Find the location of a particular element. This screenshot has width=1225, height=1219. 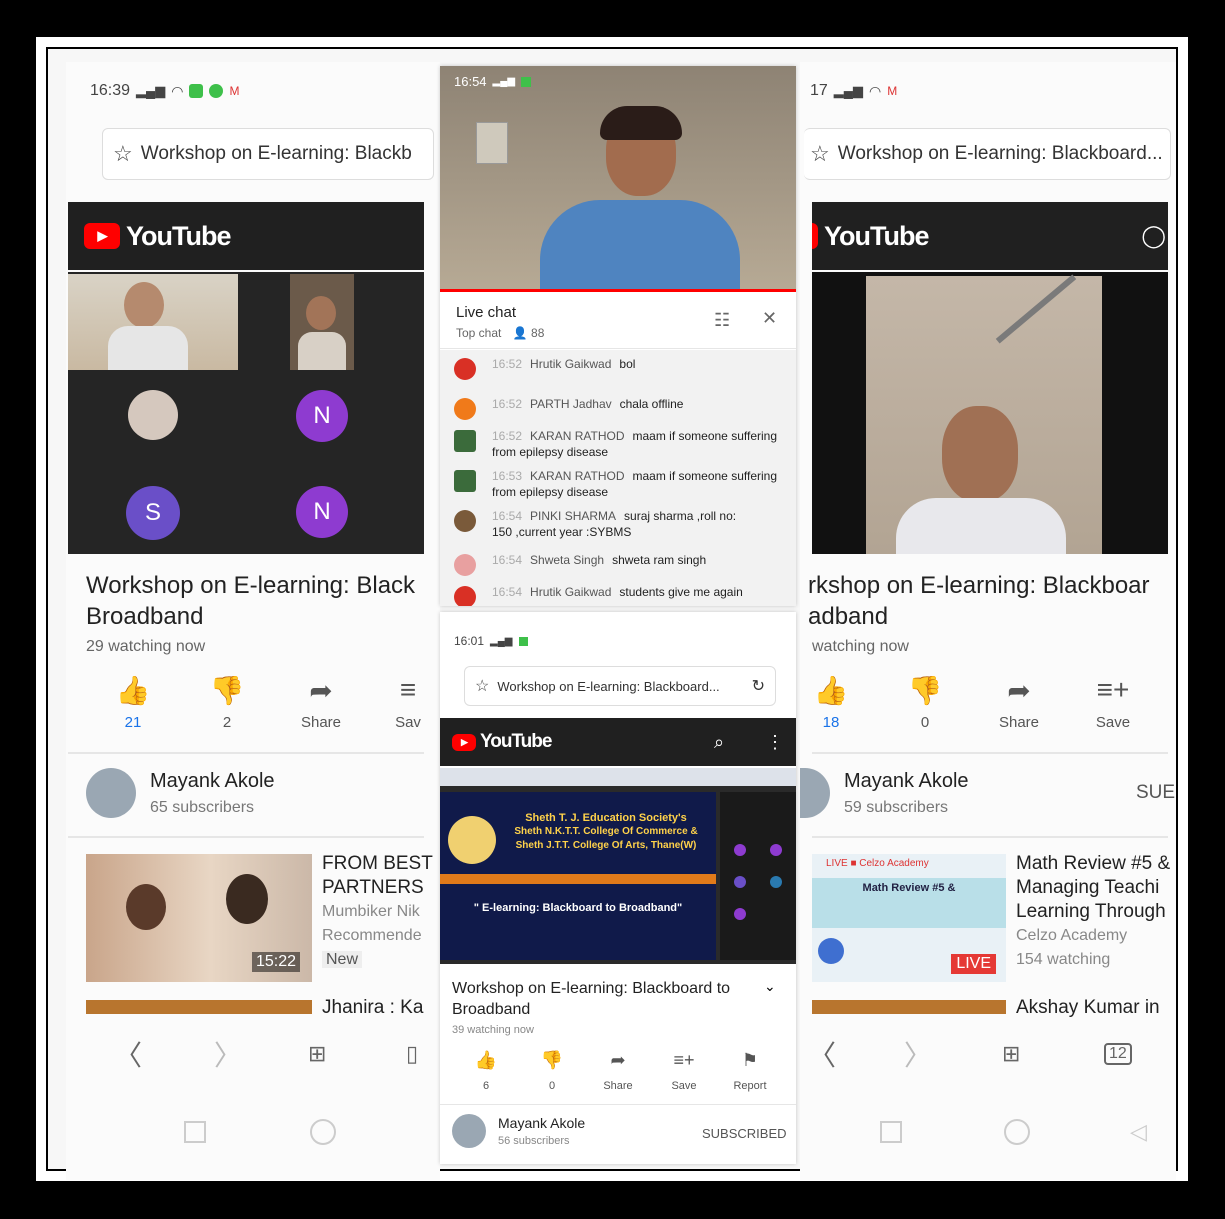

college-logo is located at coordinates (472, 840).